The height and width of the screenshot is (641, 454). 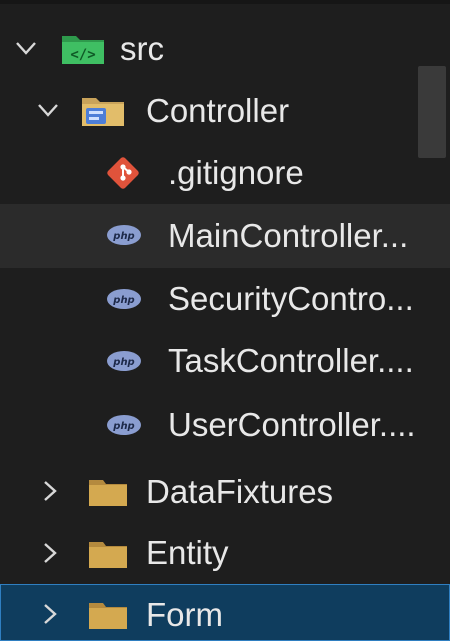 I want to click on tree-item-label: Entity, so click(x=187, y=552).